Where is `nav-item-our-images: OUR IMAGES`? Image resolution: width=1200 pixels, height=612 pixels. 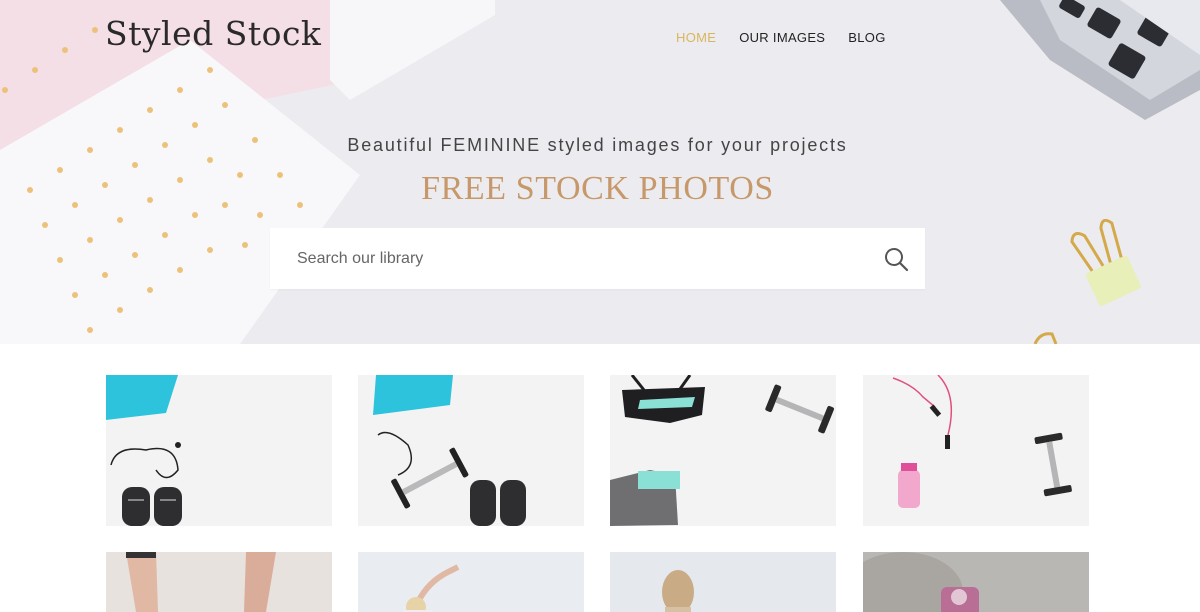 nav-item-our-images: OUR IMAGES is located at coordinates (782, 38).